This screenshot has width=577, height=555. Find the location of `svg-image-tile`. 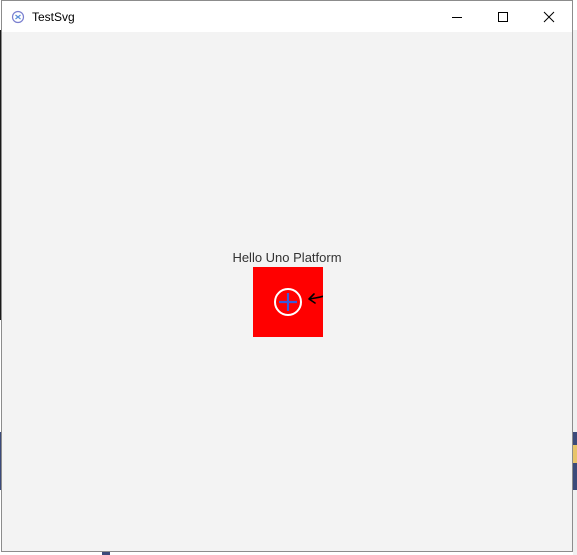

svg-image-tile is located at coordinates (288, 302).